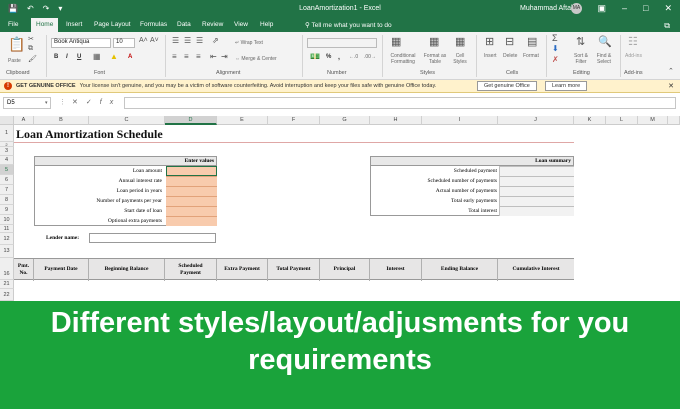 The image size is (680, 409). Describe the element at coordinates (31, 39) in the screenshot. I see `cut-icon: ✂` at that location.